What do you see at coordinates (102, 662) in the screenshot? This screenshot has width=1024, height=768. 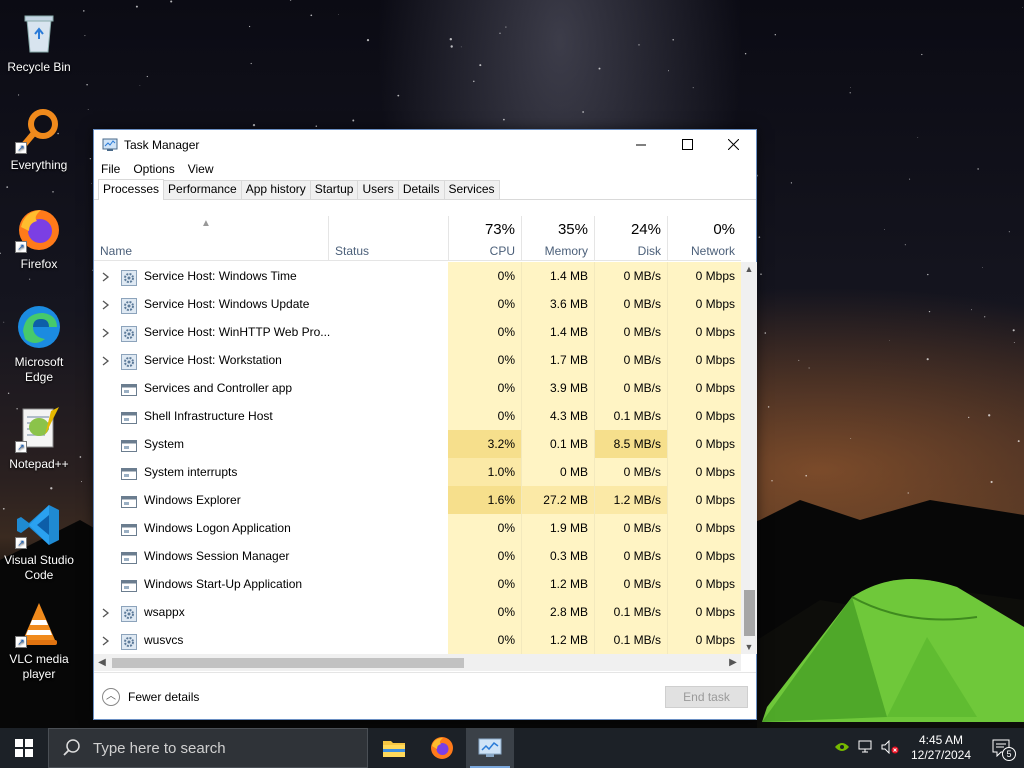 I see `scroll-left-icon: ◀` at bounding box center [102, 662].